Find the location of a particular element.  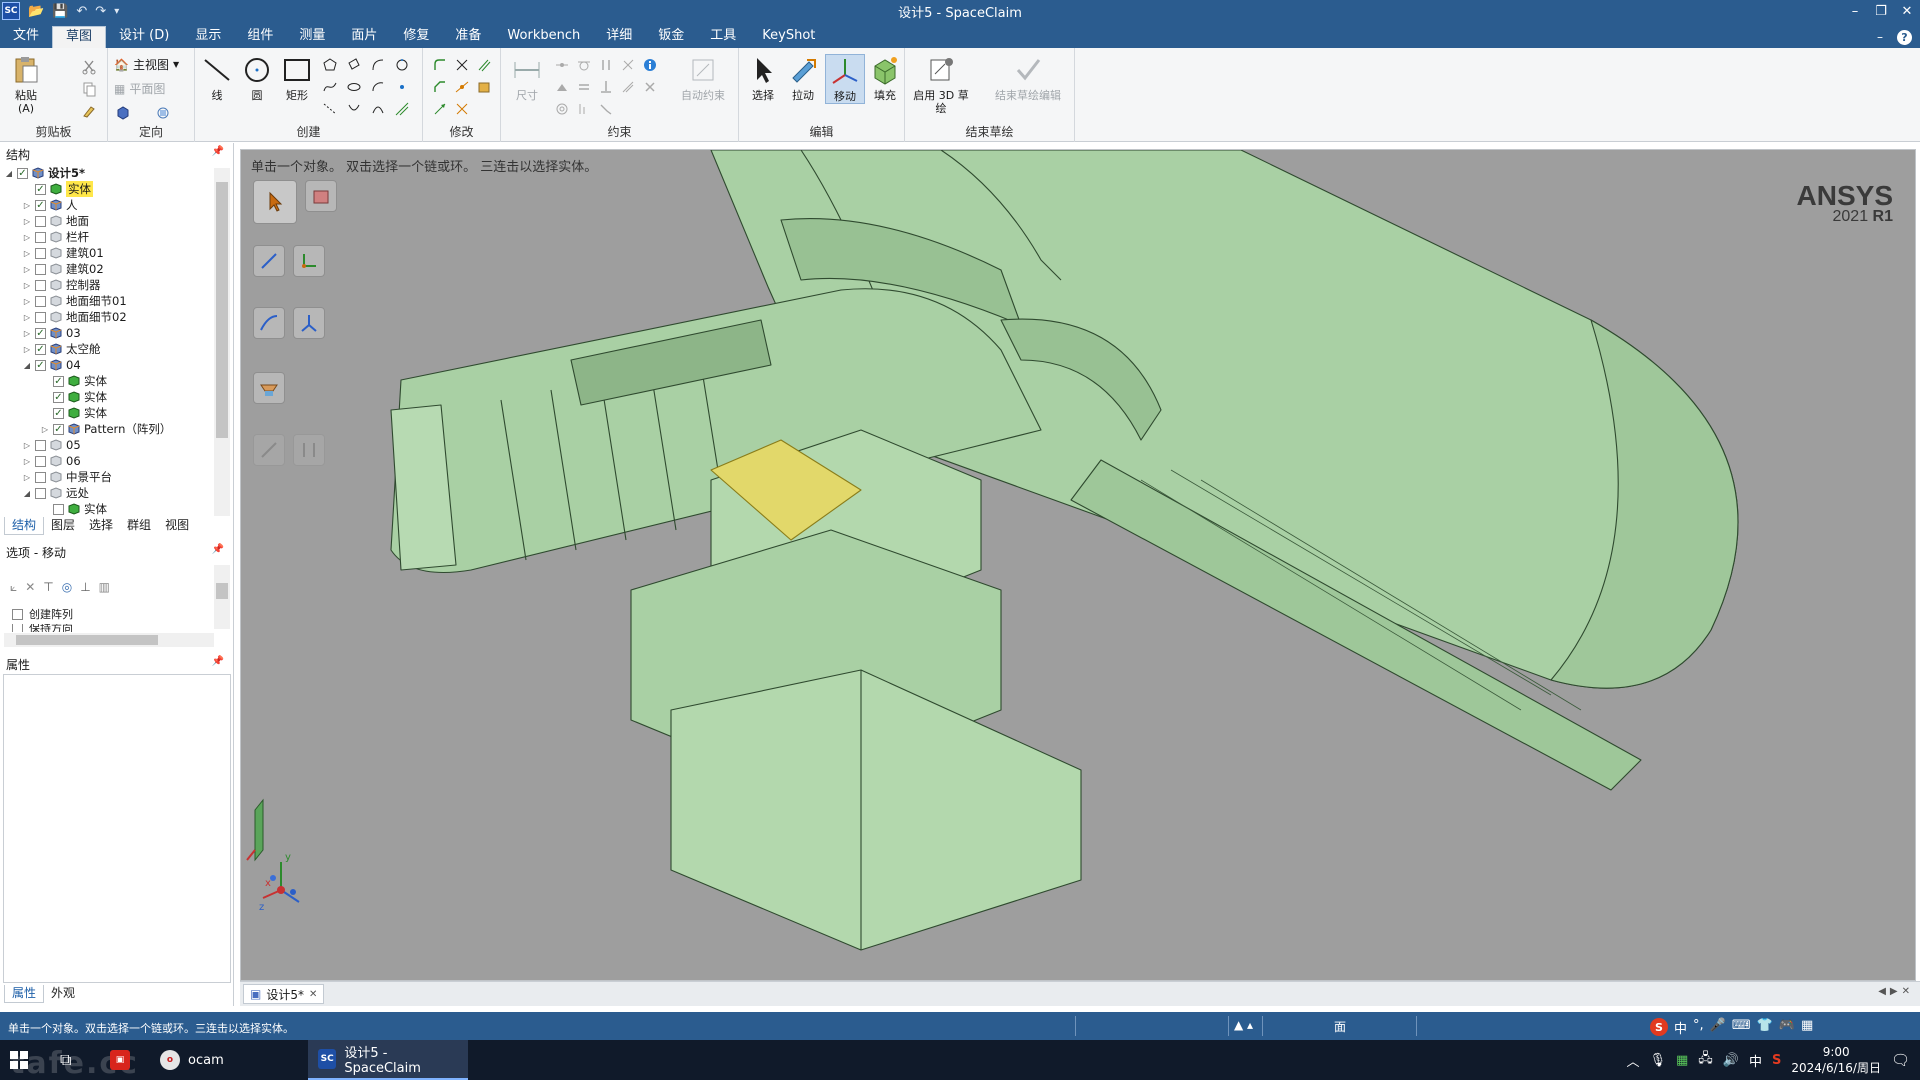

tab-groups: 群组 is located at coordinates (139, 526).